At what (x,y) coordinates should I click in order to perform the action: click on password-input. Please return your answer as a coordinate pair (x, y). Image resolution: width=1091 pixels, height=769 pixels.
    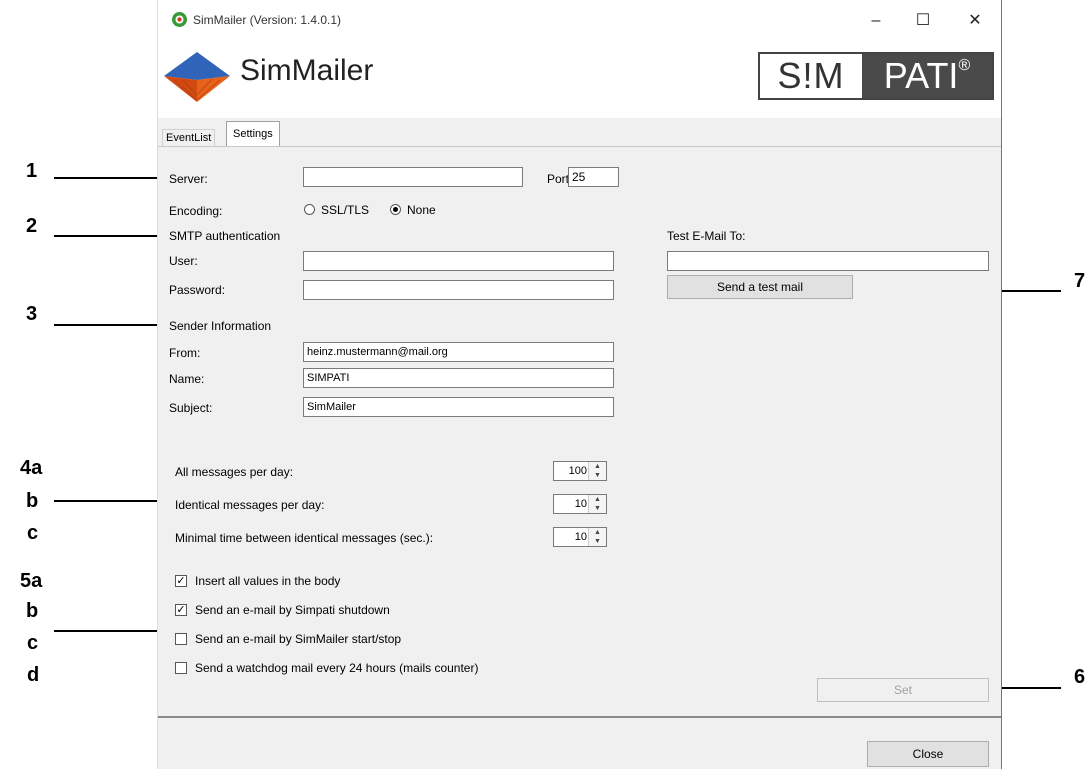
    Looking at the image, I should click on (458, 290).